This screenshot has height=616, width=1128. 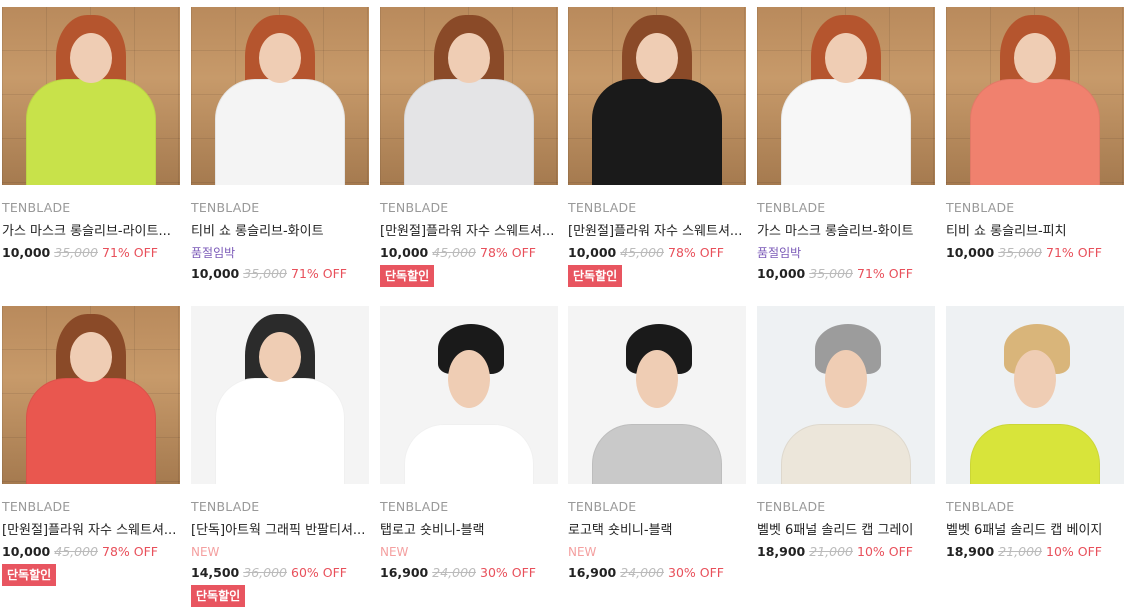 I want to click on product-name: 벨벳 6패널 솔리드 캡 베이지, so click(x=1035, y=530).